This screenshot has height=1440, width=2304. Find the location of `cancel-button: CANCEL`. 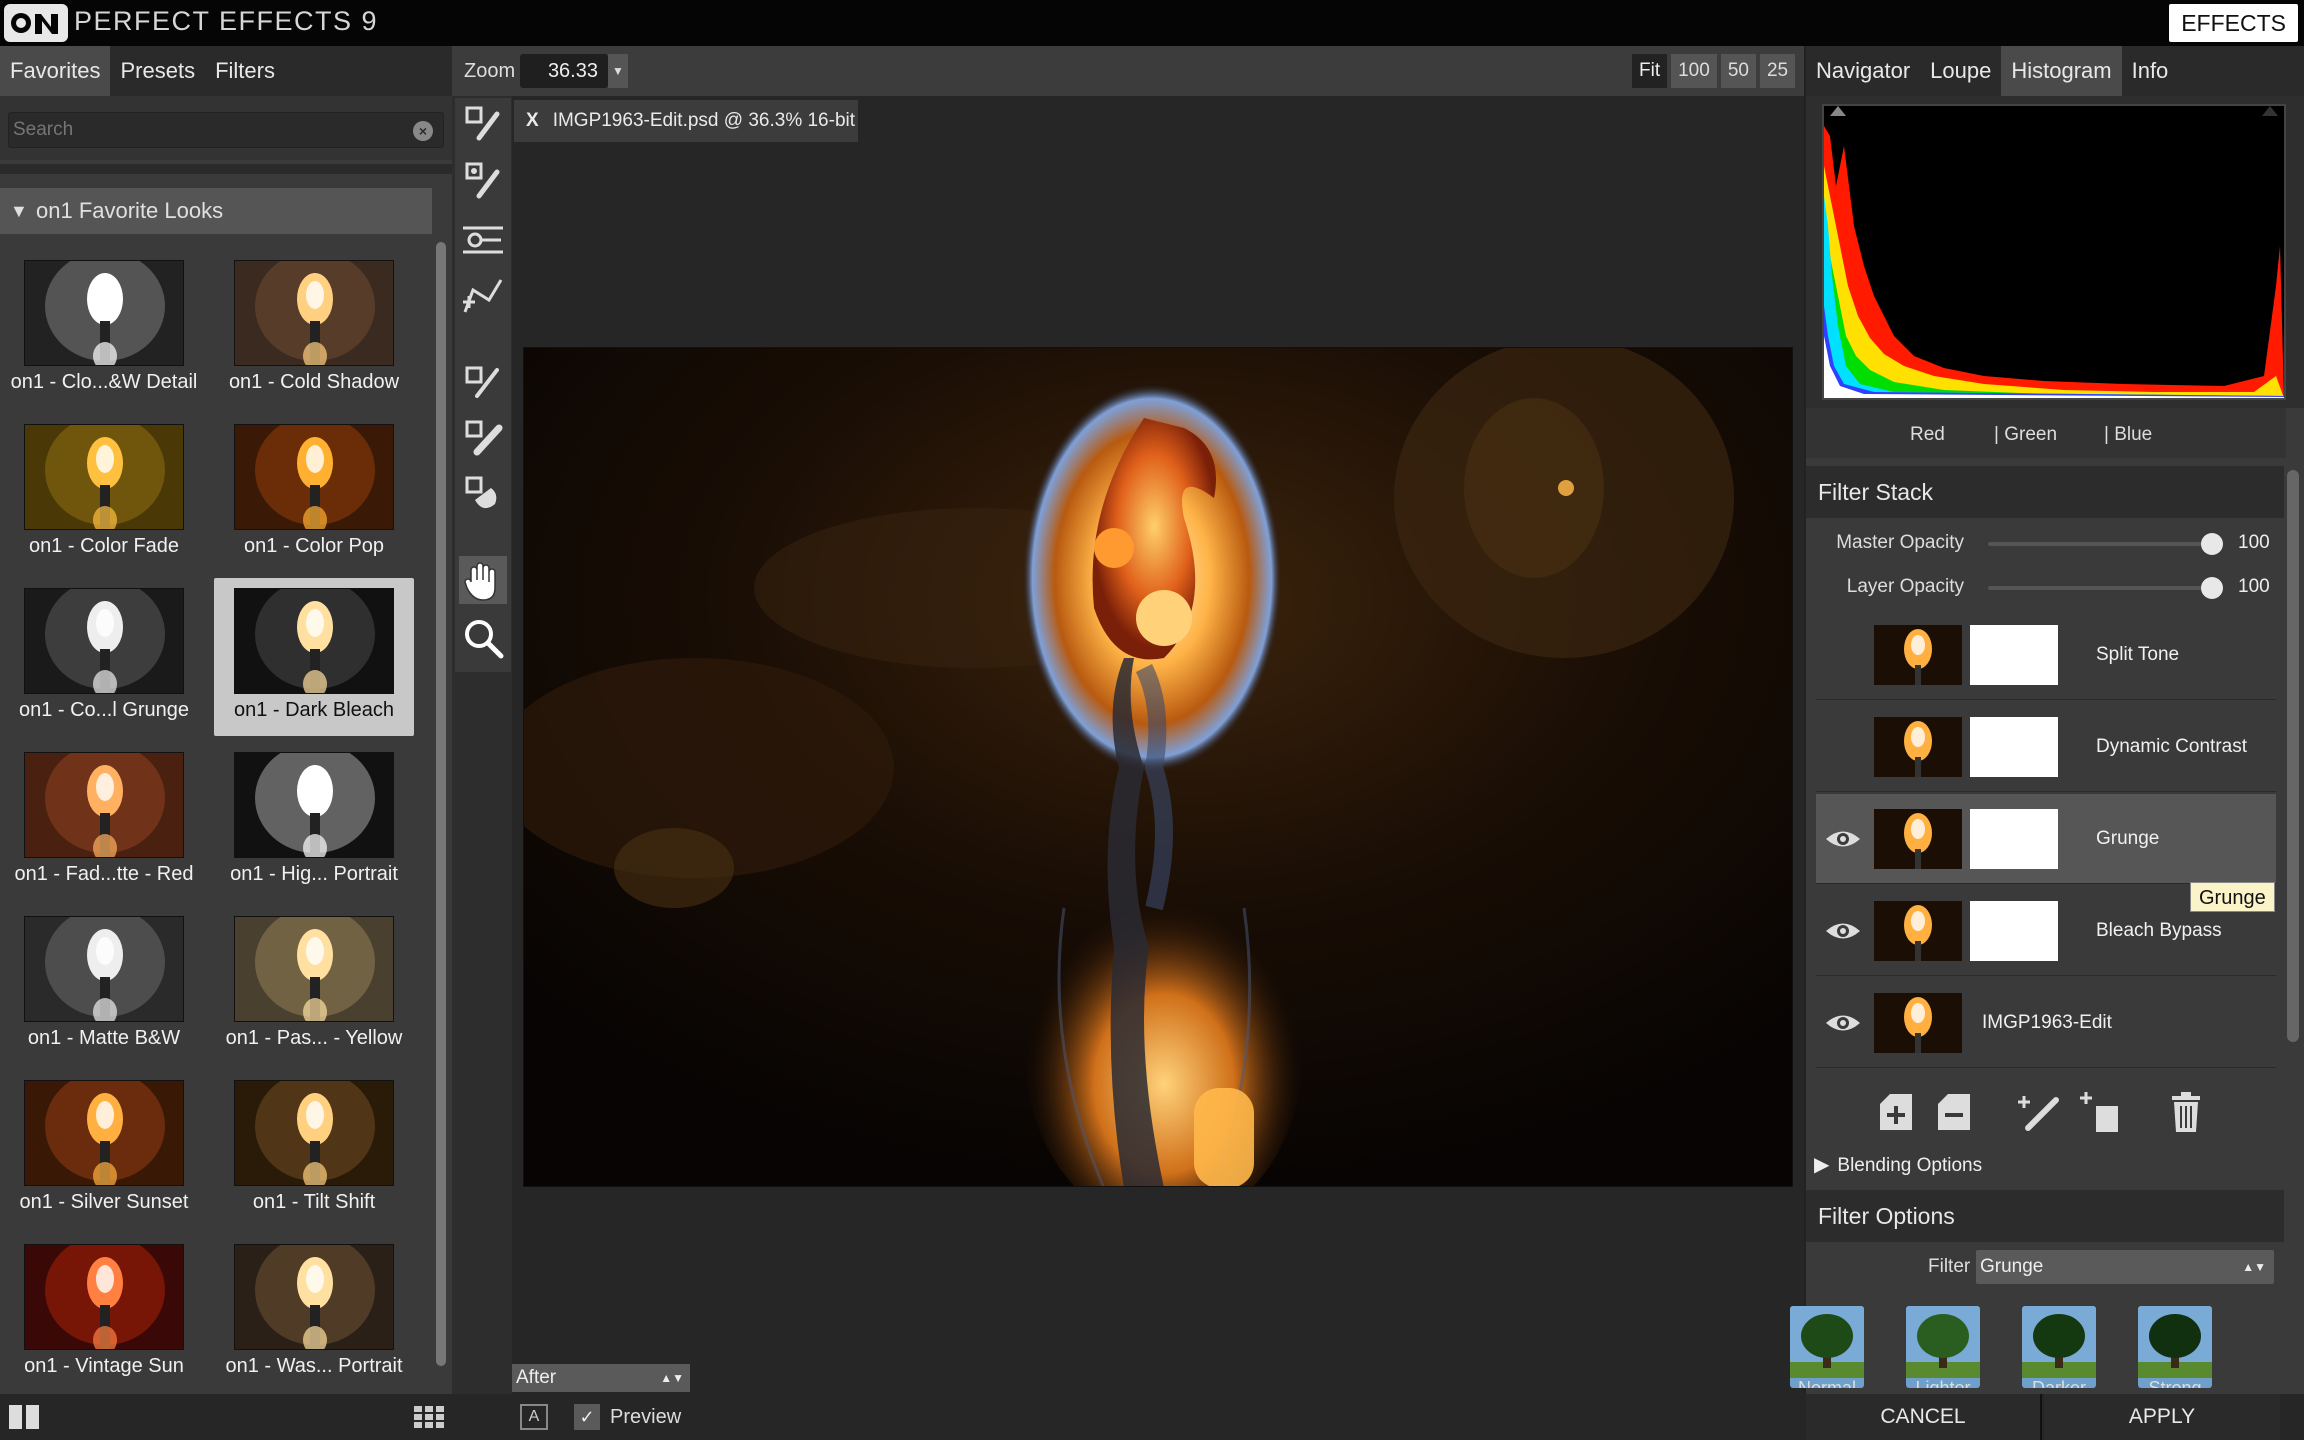

cancel-button: CANCEL is located at coordinates (1924, 1417).